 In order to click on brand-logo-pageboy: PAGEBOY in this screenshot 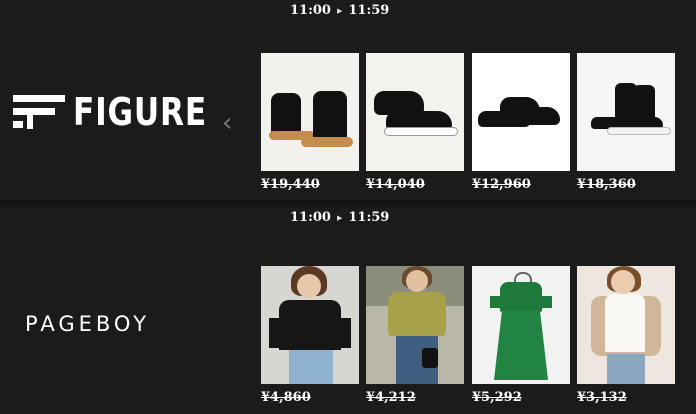, I will do `click(87, 324)`.